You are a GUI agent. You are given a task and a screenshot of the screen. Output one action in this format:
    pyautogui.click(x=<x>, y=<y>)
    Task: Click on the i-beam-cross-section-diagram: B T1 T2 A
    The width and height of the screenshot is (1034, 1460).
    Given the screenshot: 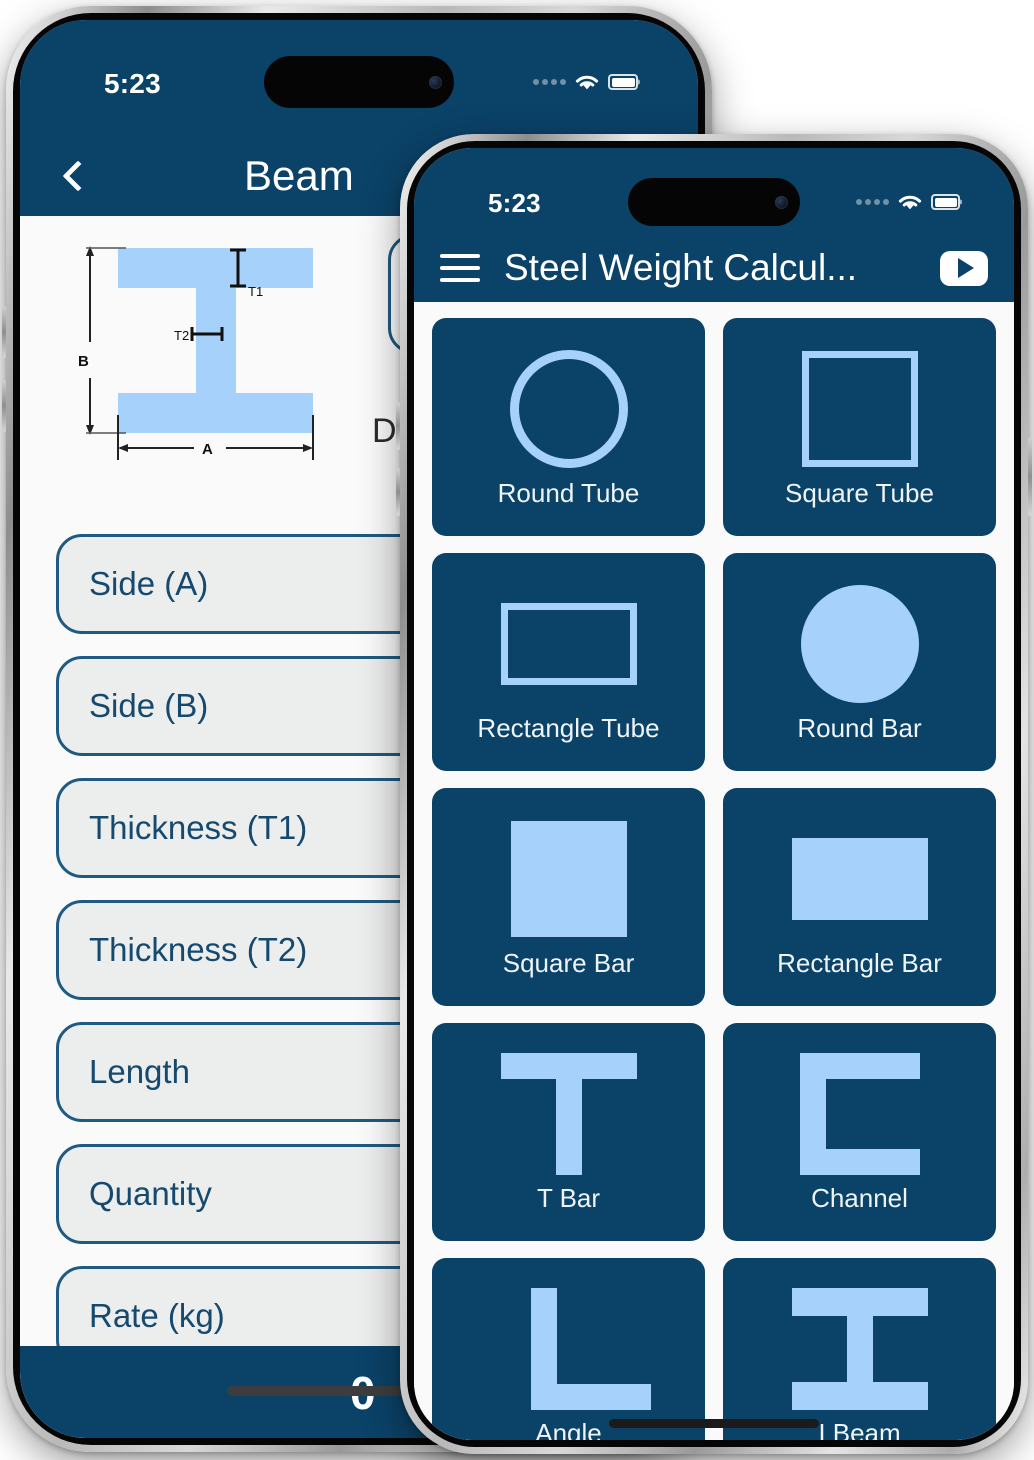 What is the action you would take?
    pyautogui.click(x=196, y=353)
    